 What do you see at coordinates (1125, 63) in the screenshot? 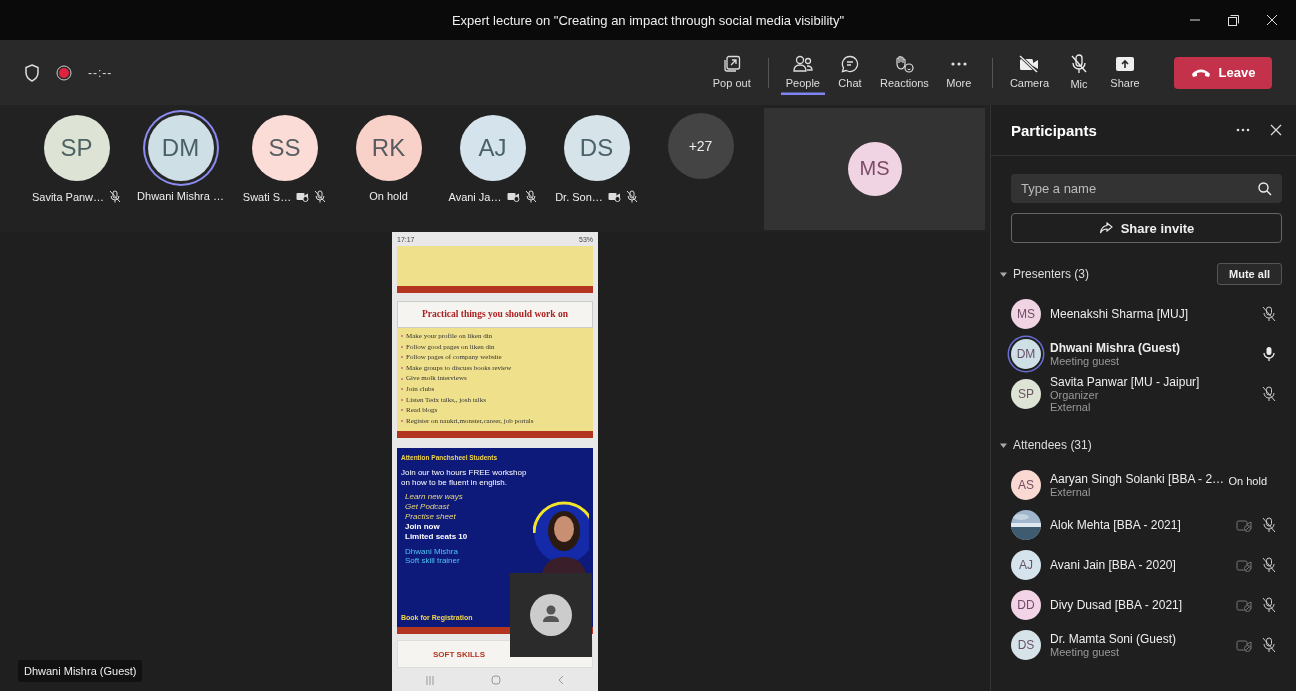
I see `share-screen-icon` at bounding box center [1125, 63].